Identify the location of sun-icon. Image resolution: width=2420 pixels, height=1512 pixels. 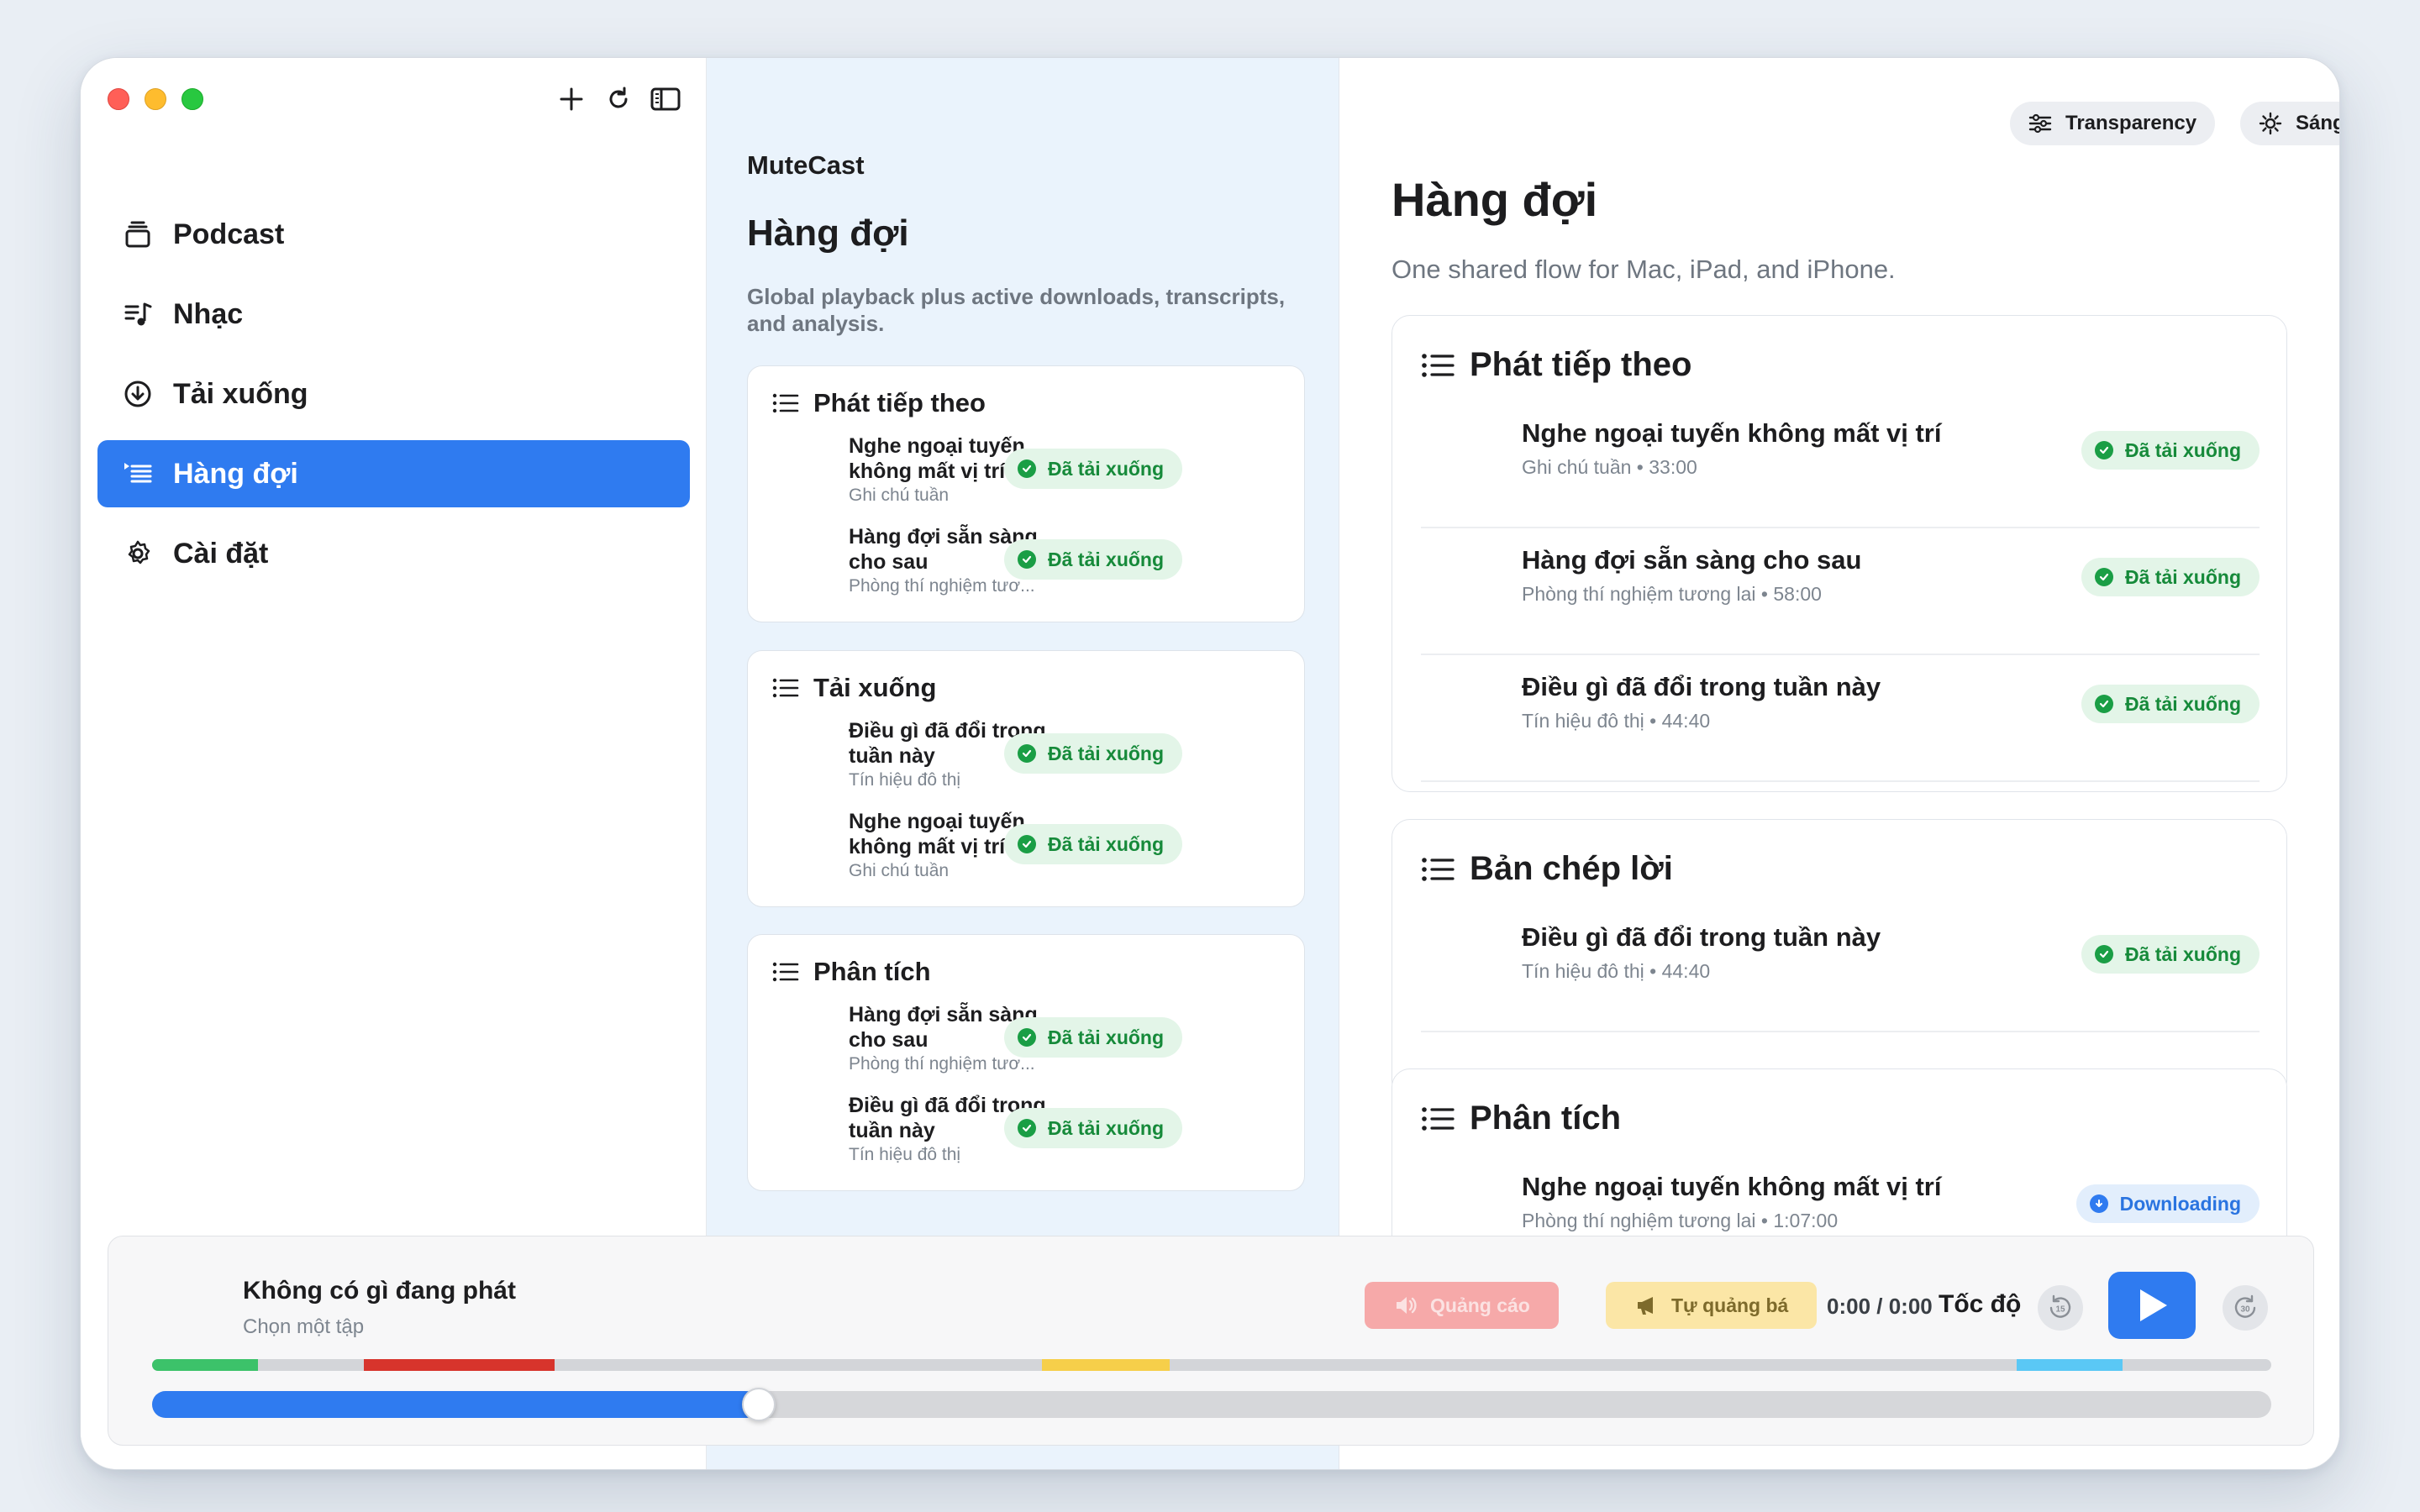
(2270, 123).